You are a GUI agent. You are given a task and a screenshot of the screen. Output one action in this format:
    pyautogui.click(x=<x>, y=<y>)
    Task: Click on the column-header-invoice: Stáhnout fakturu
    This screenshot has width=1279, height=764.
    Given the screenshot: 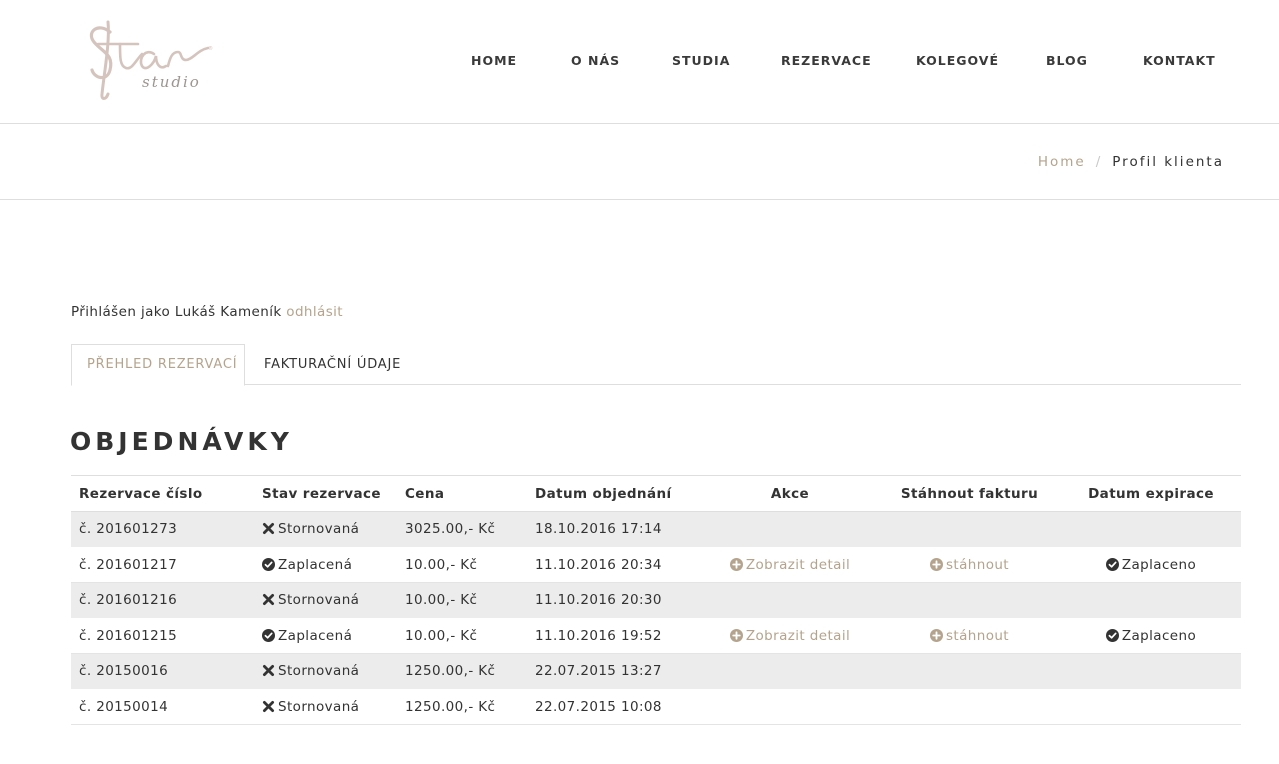 What is the action you would take?
    pyautogui.click(x=969, y=493)
    